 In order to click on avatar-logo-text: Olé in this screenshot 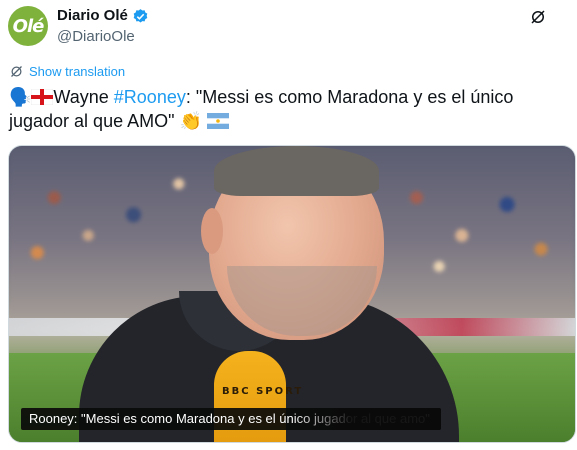, I will do `click(28, 26)`.